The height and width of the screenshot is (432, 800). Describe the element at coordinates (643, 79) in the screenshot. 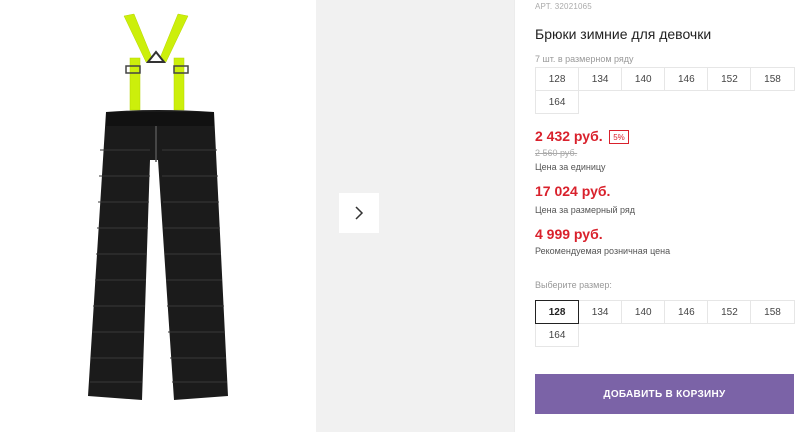

I see `size-row-item: 140` at that location.